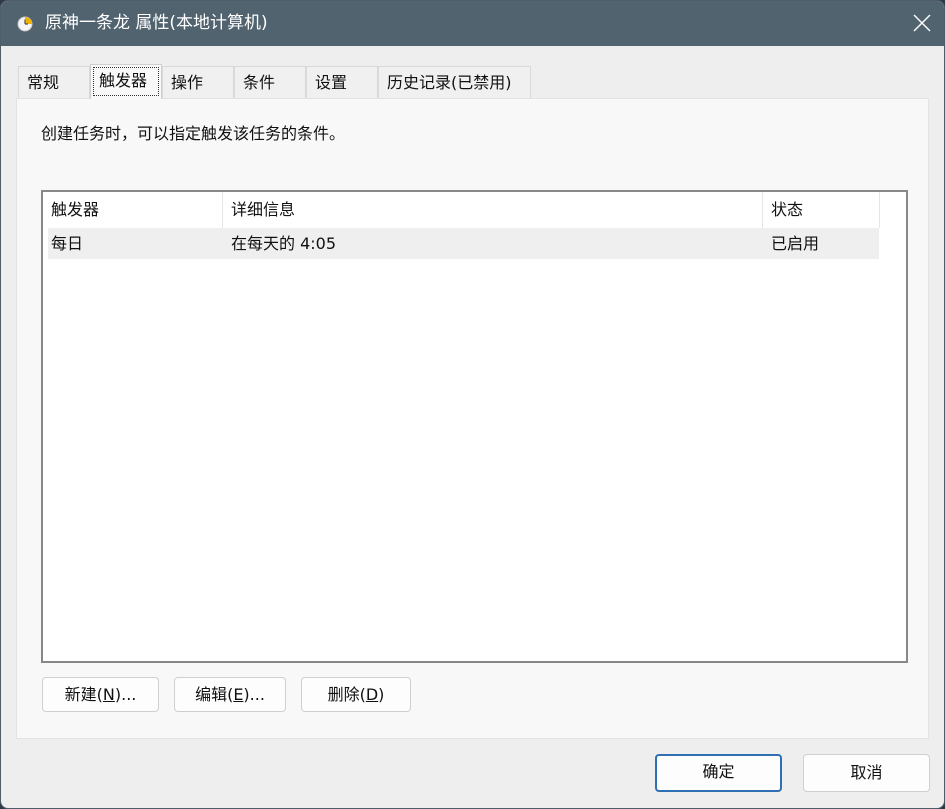 The image size is (945, 809). What do you see at coordinates (472, 23) in the screenshot?
I see `title-bar: 原神一条龙 属性(本地计算机)` at bounding box center [472, 23].